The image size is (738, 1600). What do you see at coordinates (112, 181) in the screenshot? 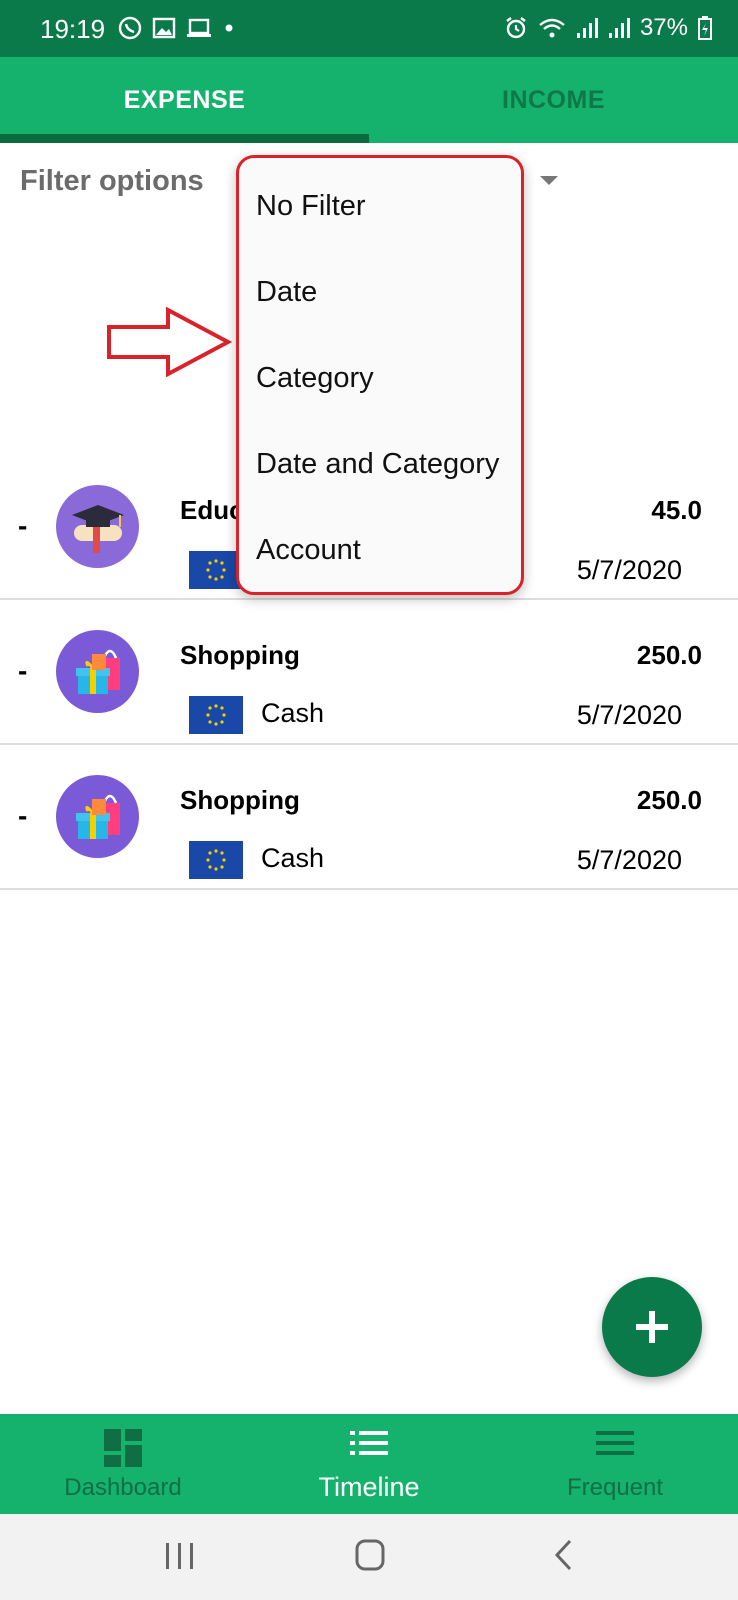
I see `filter-label: Filter options` at bounding box center [112, 181].